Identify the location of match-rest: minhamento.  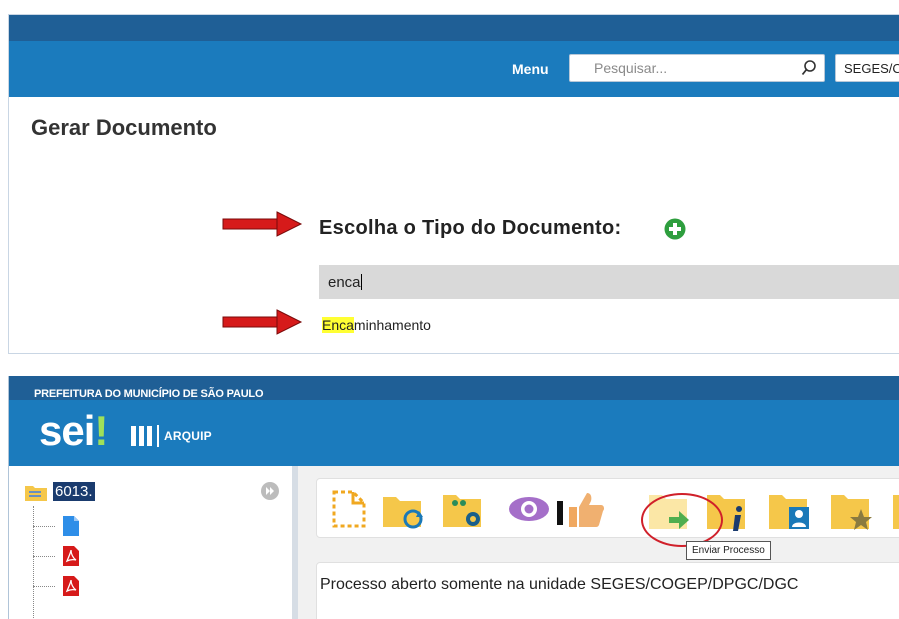
(392, 325).